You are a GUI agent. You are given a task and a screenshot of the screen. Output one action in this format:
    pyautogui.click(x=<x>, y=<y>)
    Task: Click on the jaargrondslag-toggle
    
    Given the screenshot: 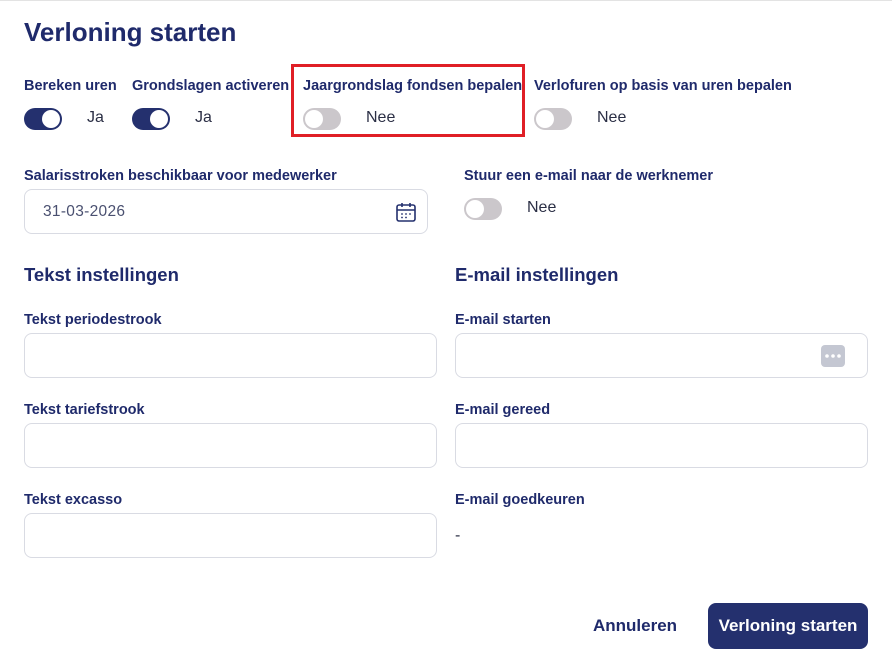 What is the action you would take?
    pyautogui.click(x=322, y=119)
    